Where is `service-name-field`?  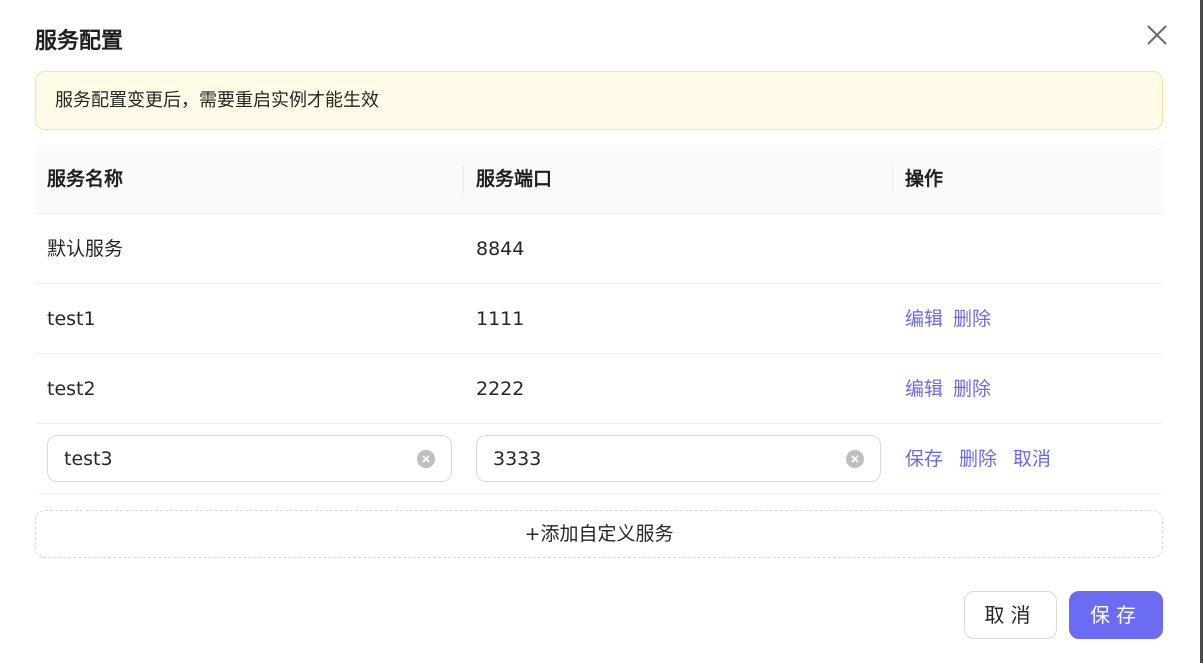
service-name-field is located at coordinates (249, 458).